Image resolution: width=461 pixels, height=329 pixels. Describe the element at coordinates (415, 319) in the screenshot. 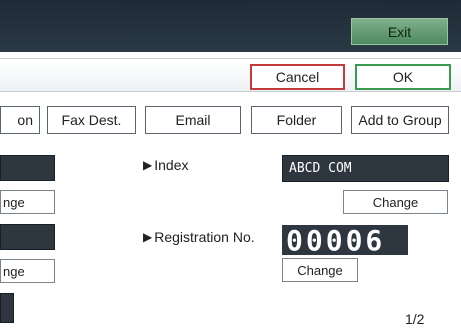

I see `page-indicator: 1/2` at that location.